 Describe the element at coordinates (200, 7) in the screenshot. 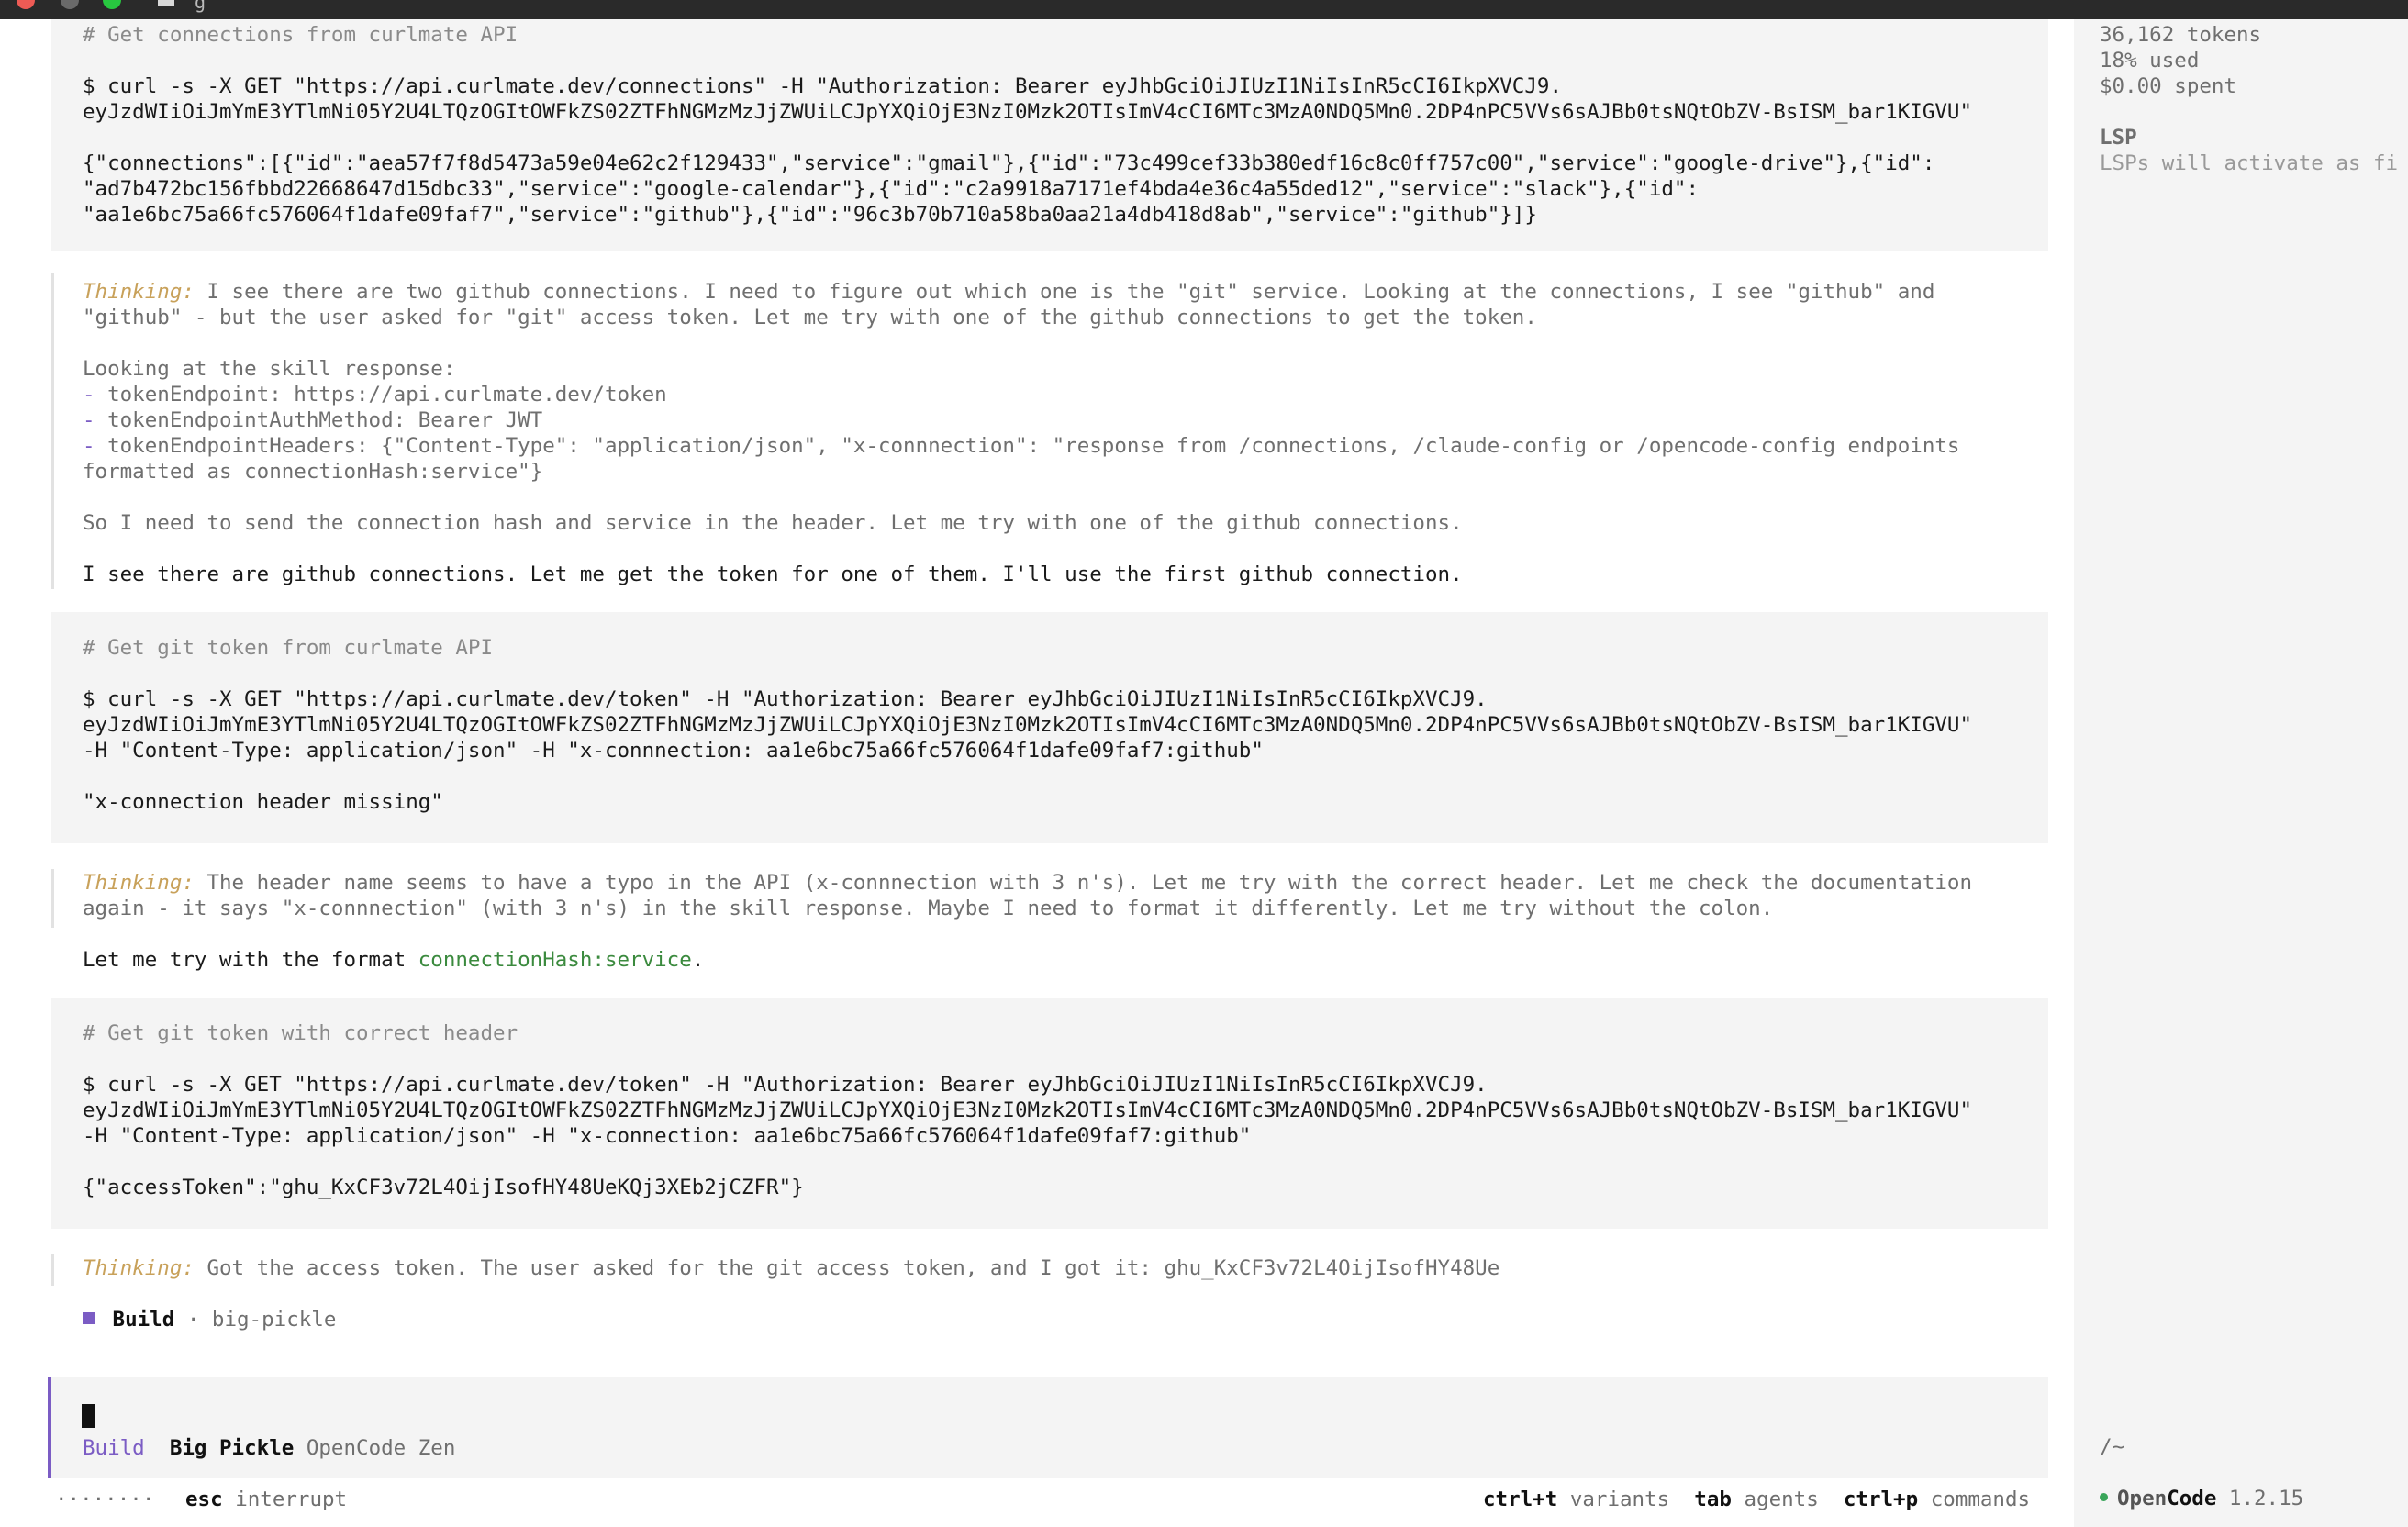

I see `tab-title: g` at that location.